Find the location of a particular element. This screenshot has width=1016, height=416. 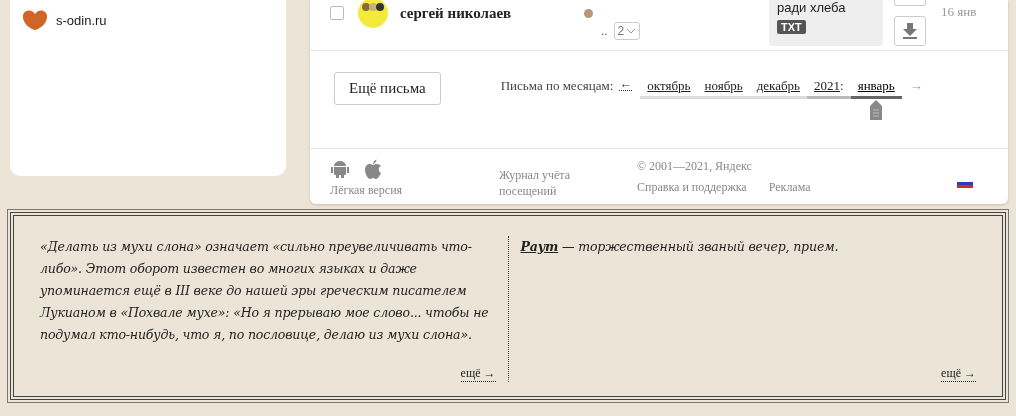

copyright-text: © 2001—2021, Яндекс is located at coordinates (695, 166).